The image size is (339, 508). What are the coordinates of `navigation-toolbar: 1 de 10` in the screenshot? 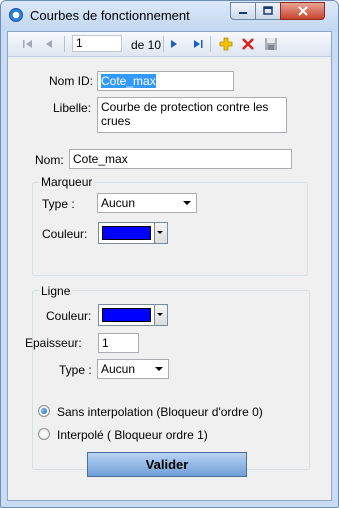 It's located at (169, 44).